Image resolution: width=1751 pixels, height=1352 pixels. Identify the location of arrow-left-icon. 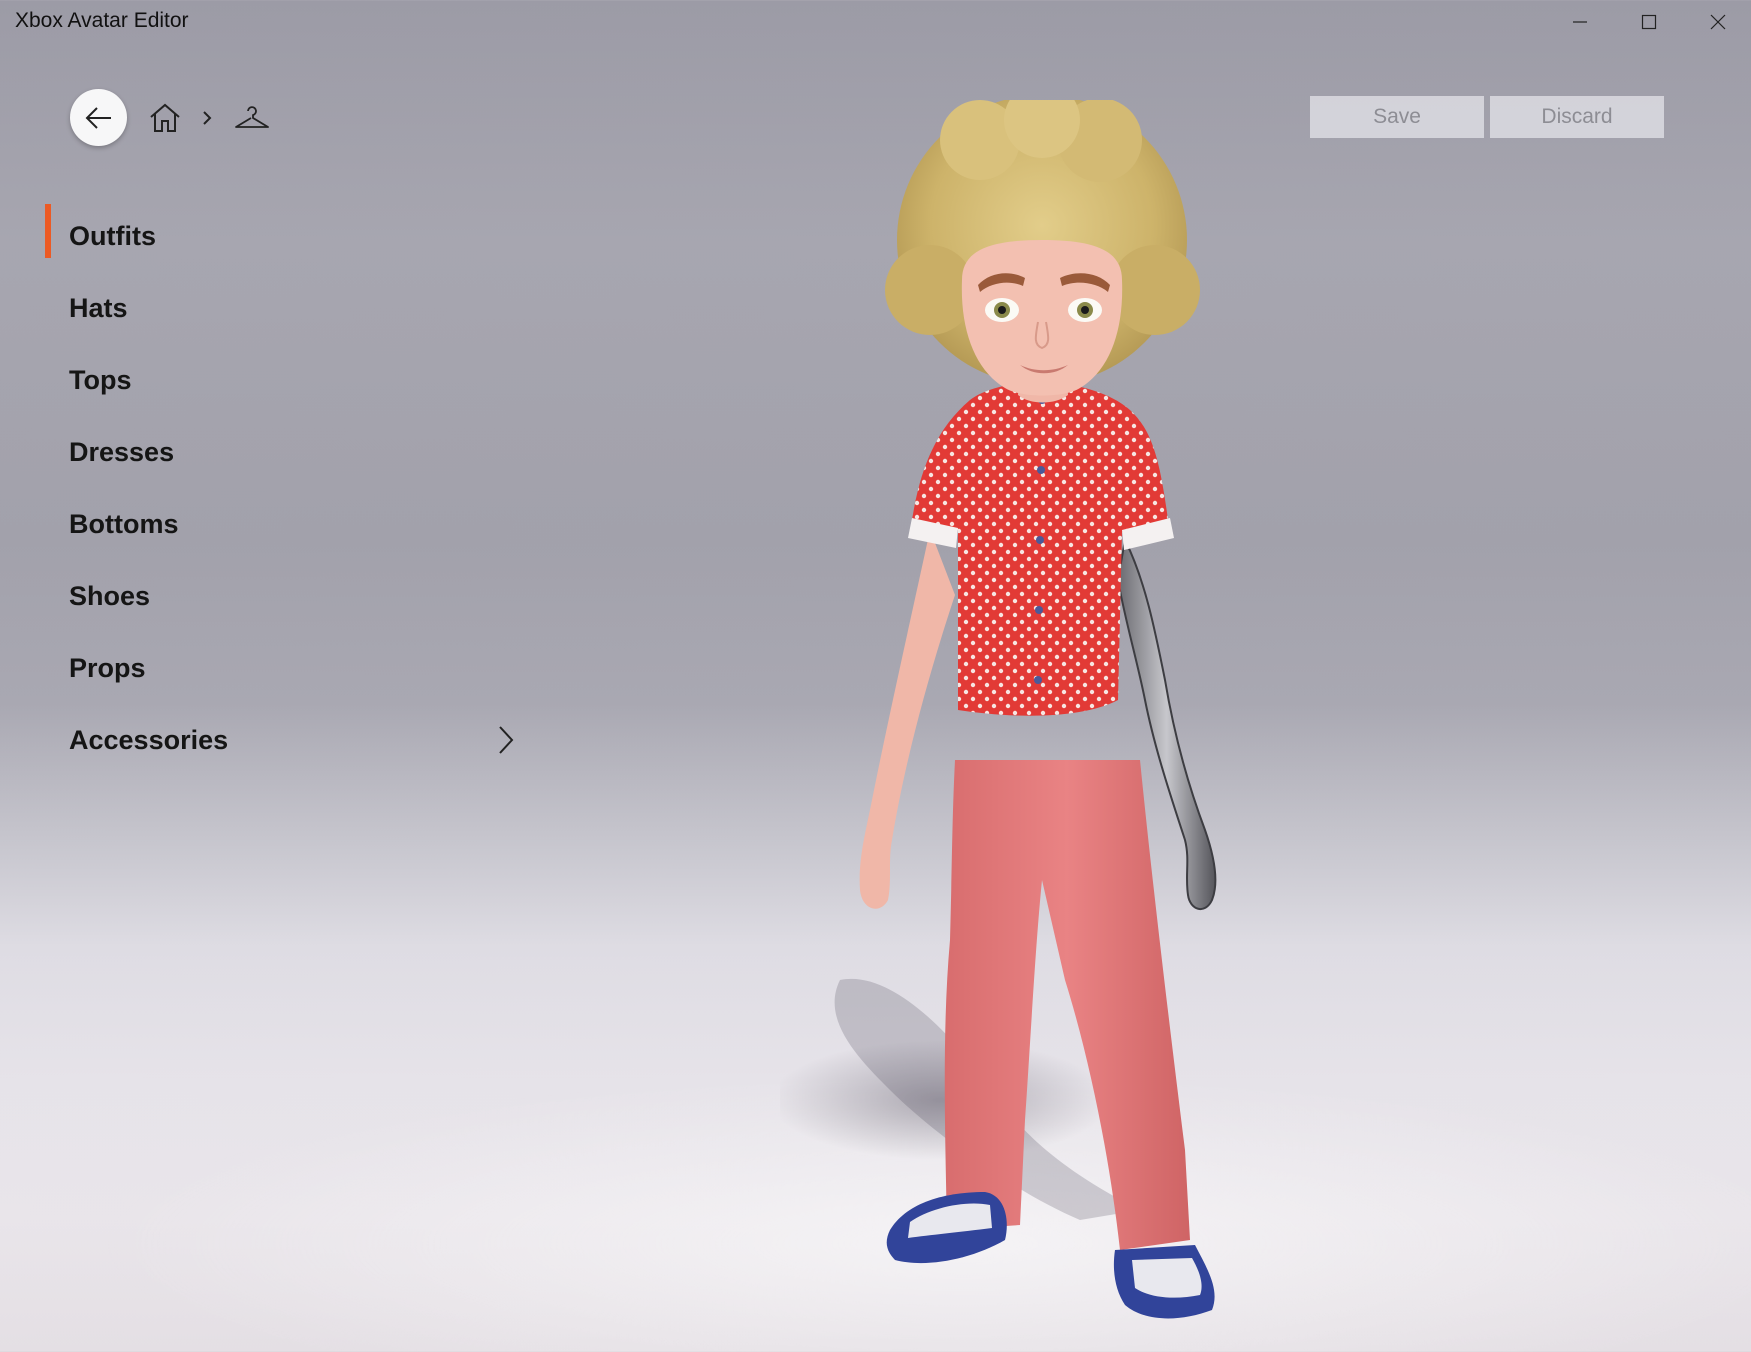
(98, 117).